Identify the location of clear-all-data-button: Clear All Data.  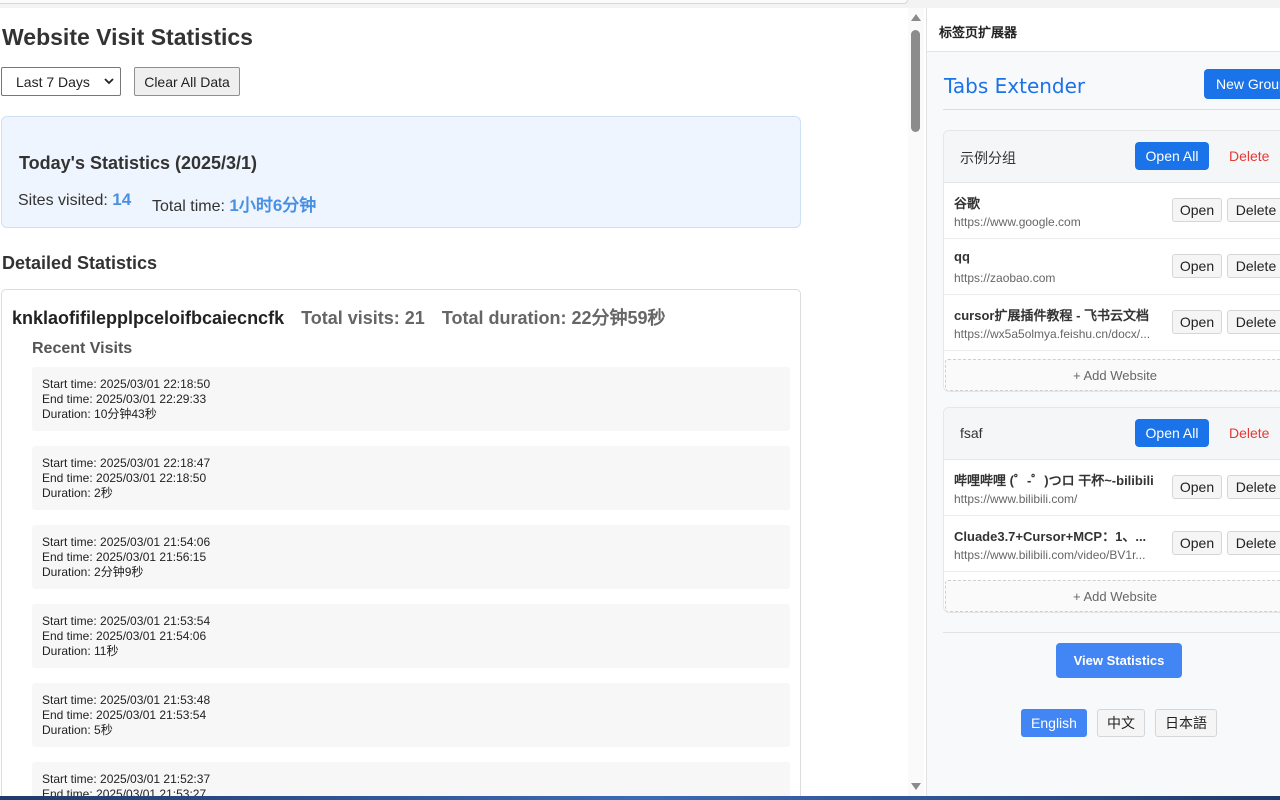
(187, 81).